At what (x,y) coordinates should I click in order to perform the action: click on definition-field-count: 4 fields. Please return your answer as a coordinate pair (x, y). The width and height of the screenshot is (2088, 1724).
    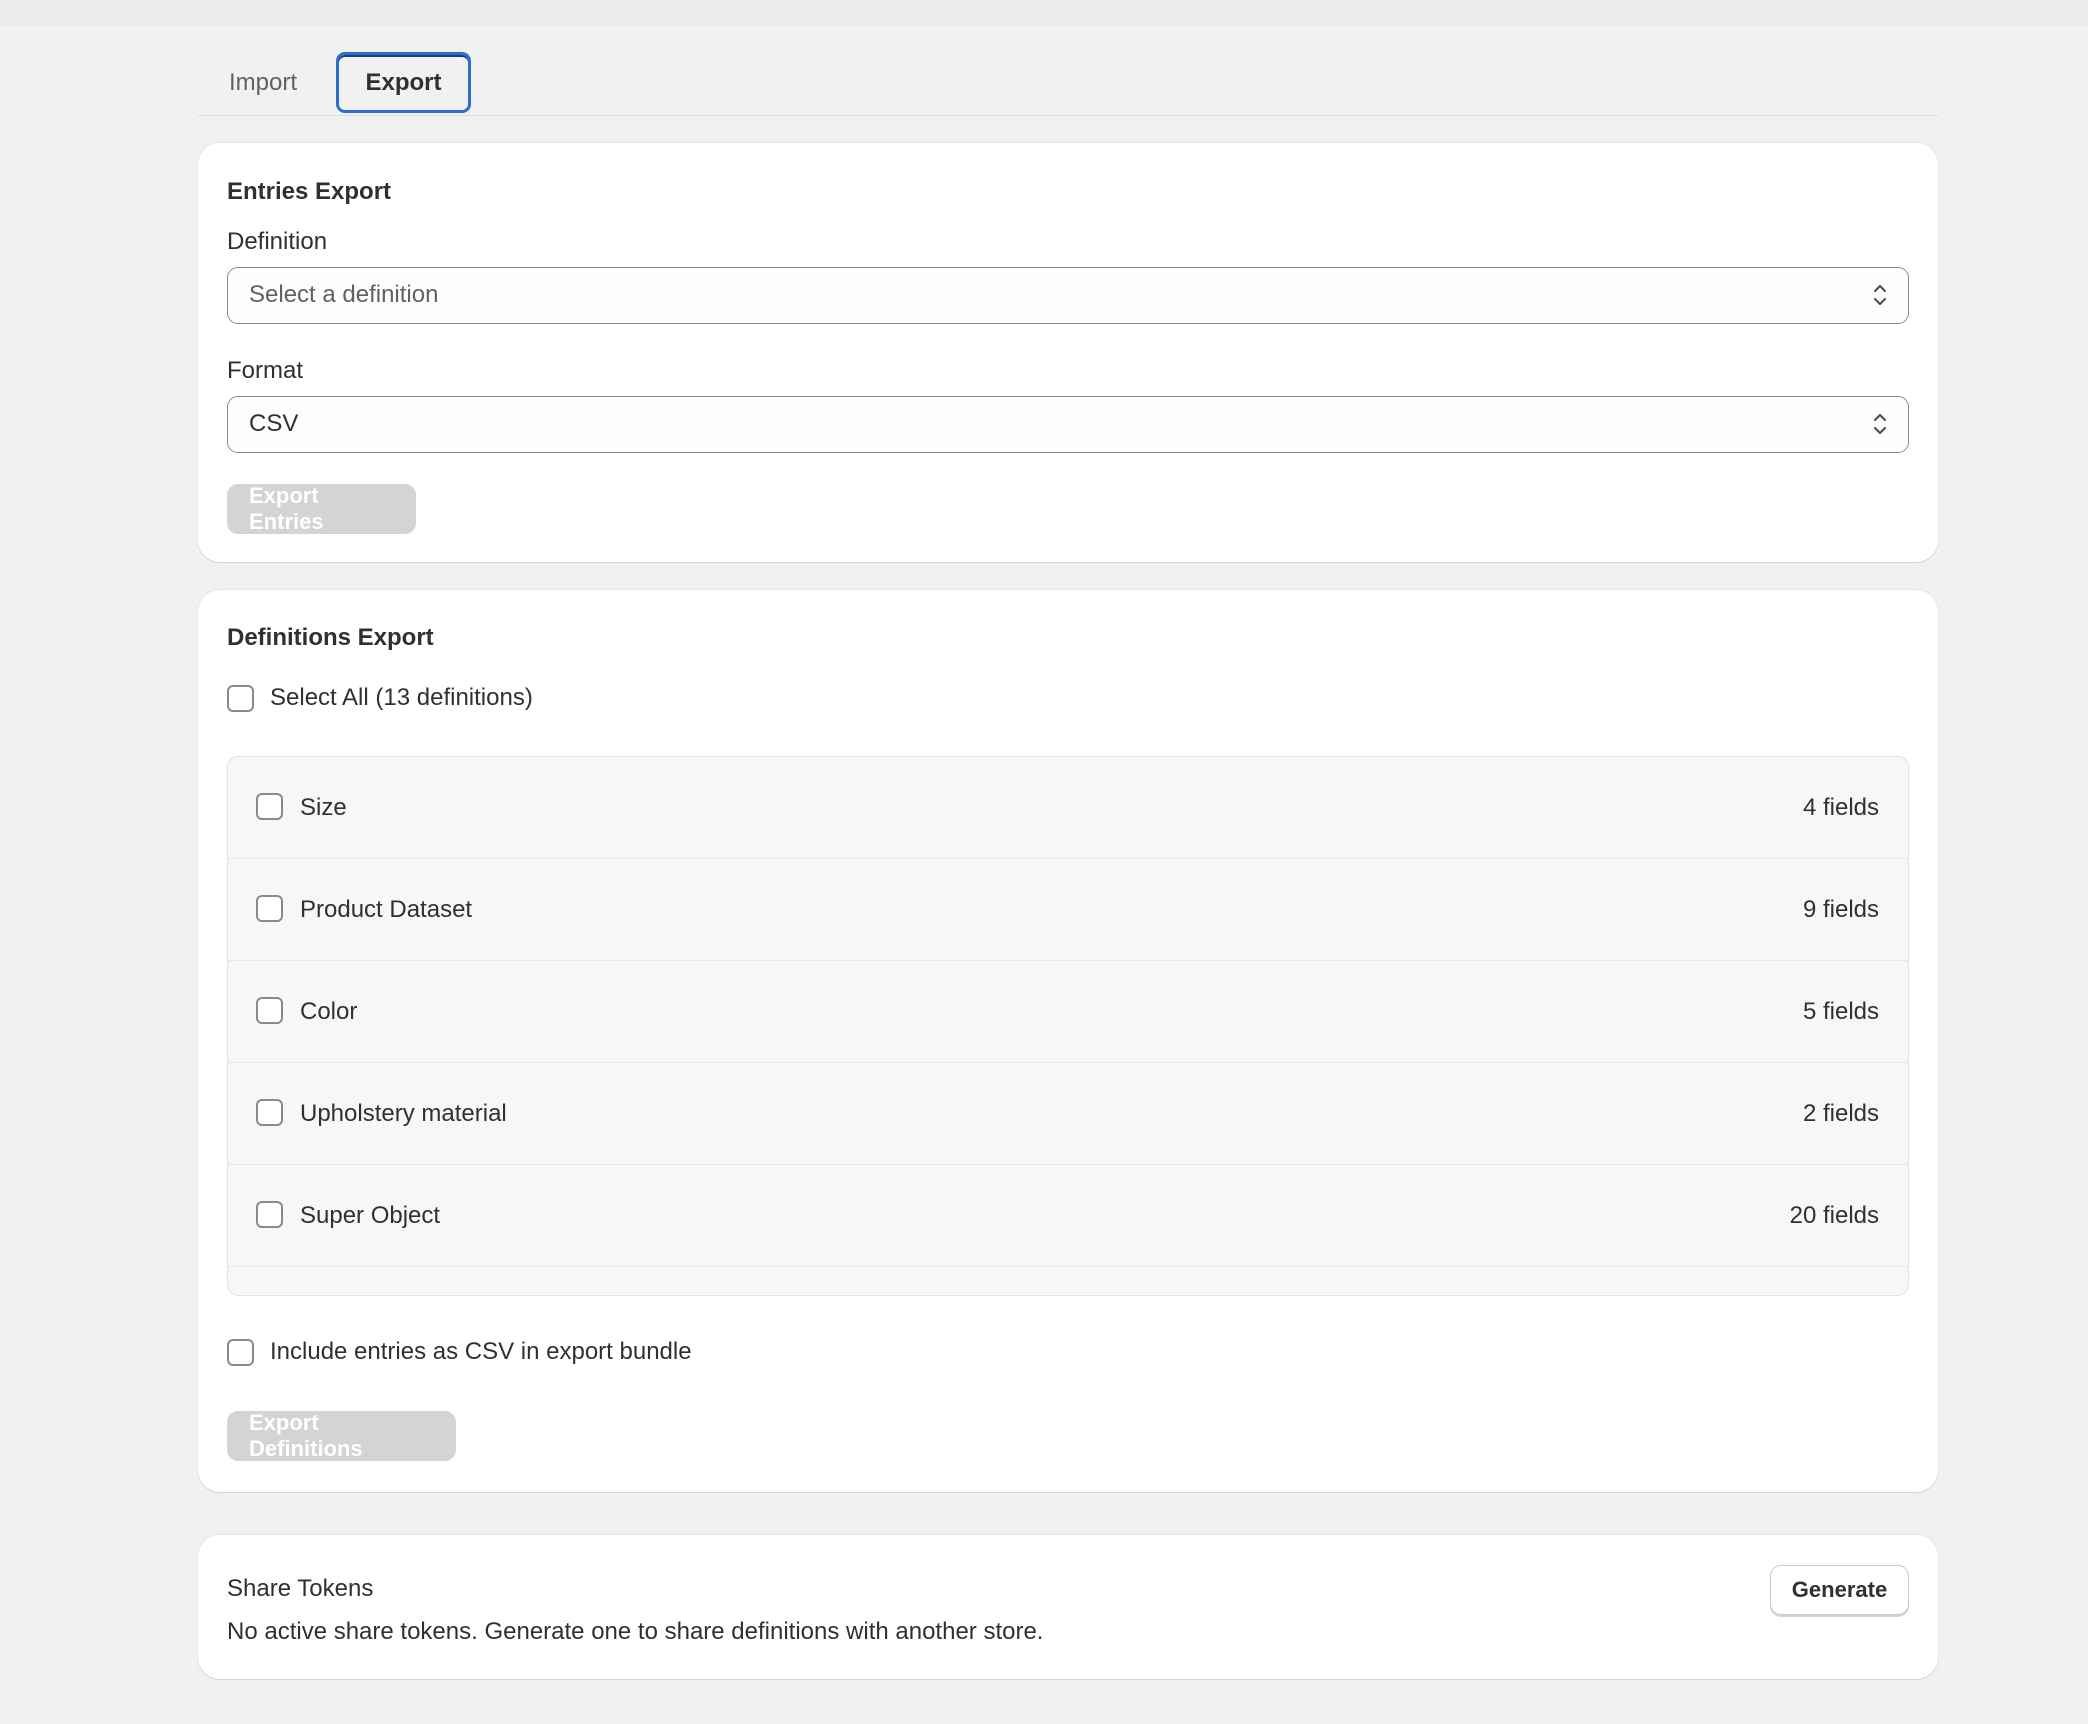
    Looking at the image, I should click on (1840, 807).